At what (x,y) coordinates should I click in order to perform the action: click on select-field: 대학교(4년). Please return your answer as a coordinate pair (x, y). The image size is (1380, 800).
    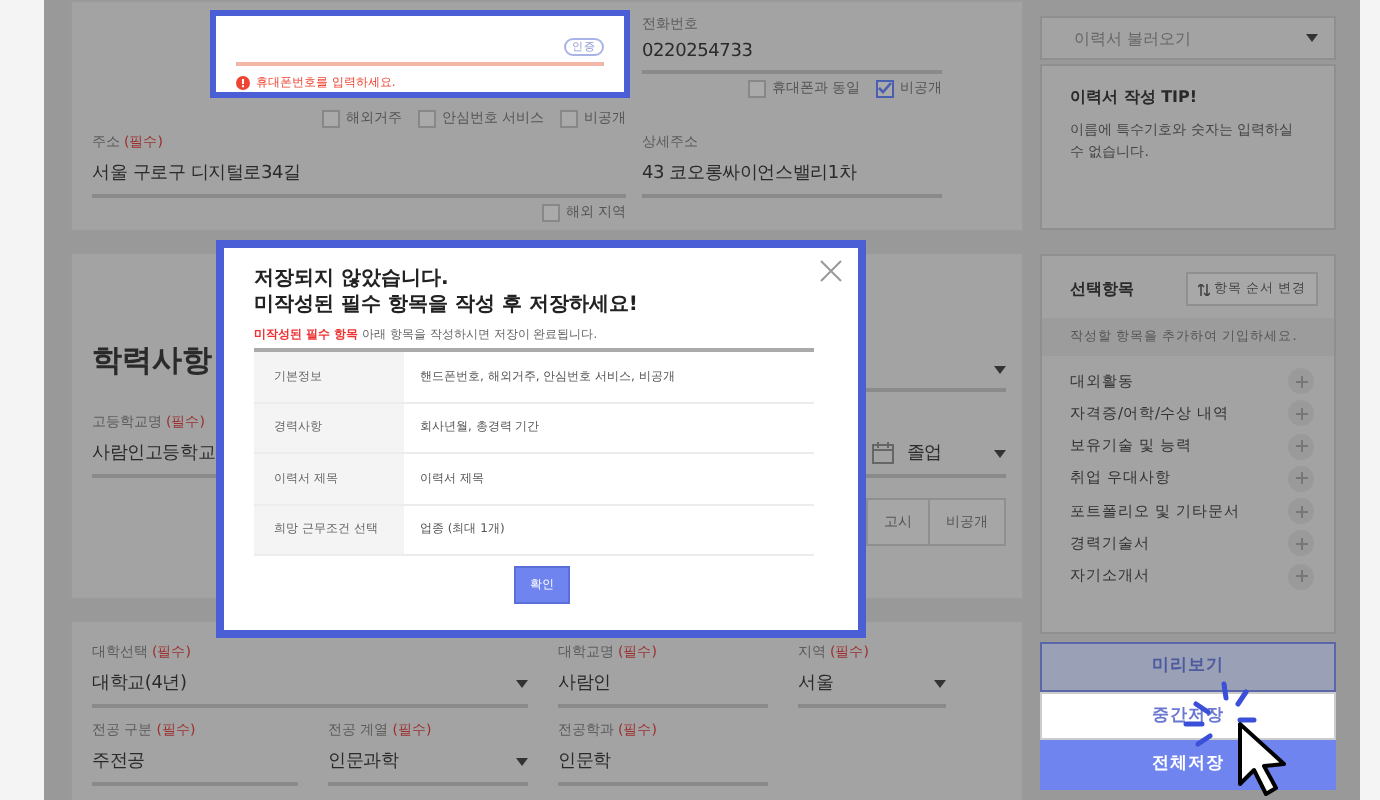
    Looking at the image, I should click on (310, 687).